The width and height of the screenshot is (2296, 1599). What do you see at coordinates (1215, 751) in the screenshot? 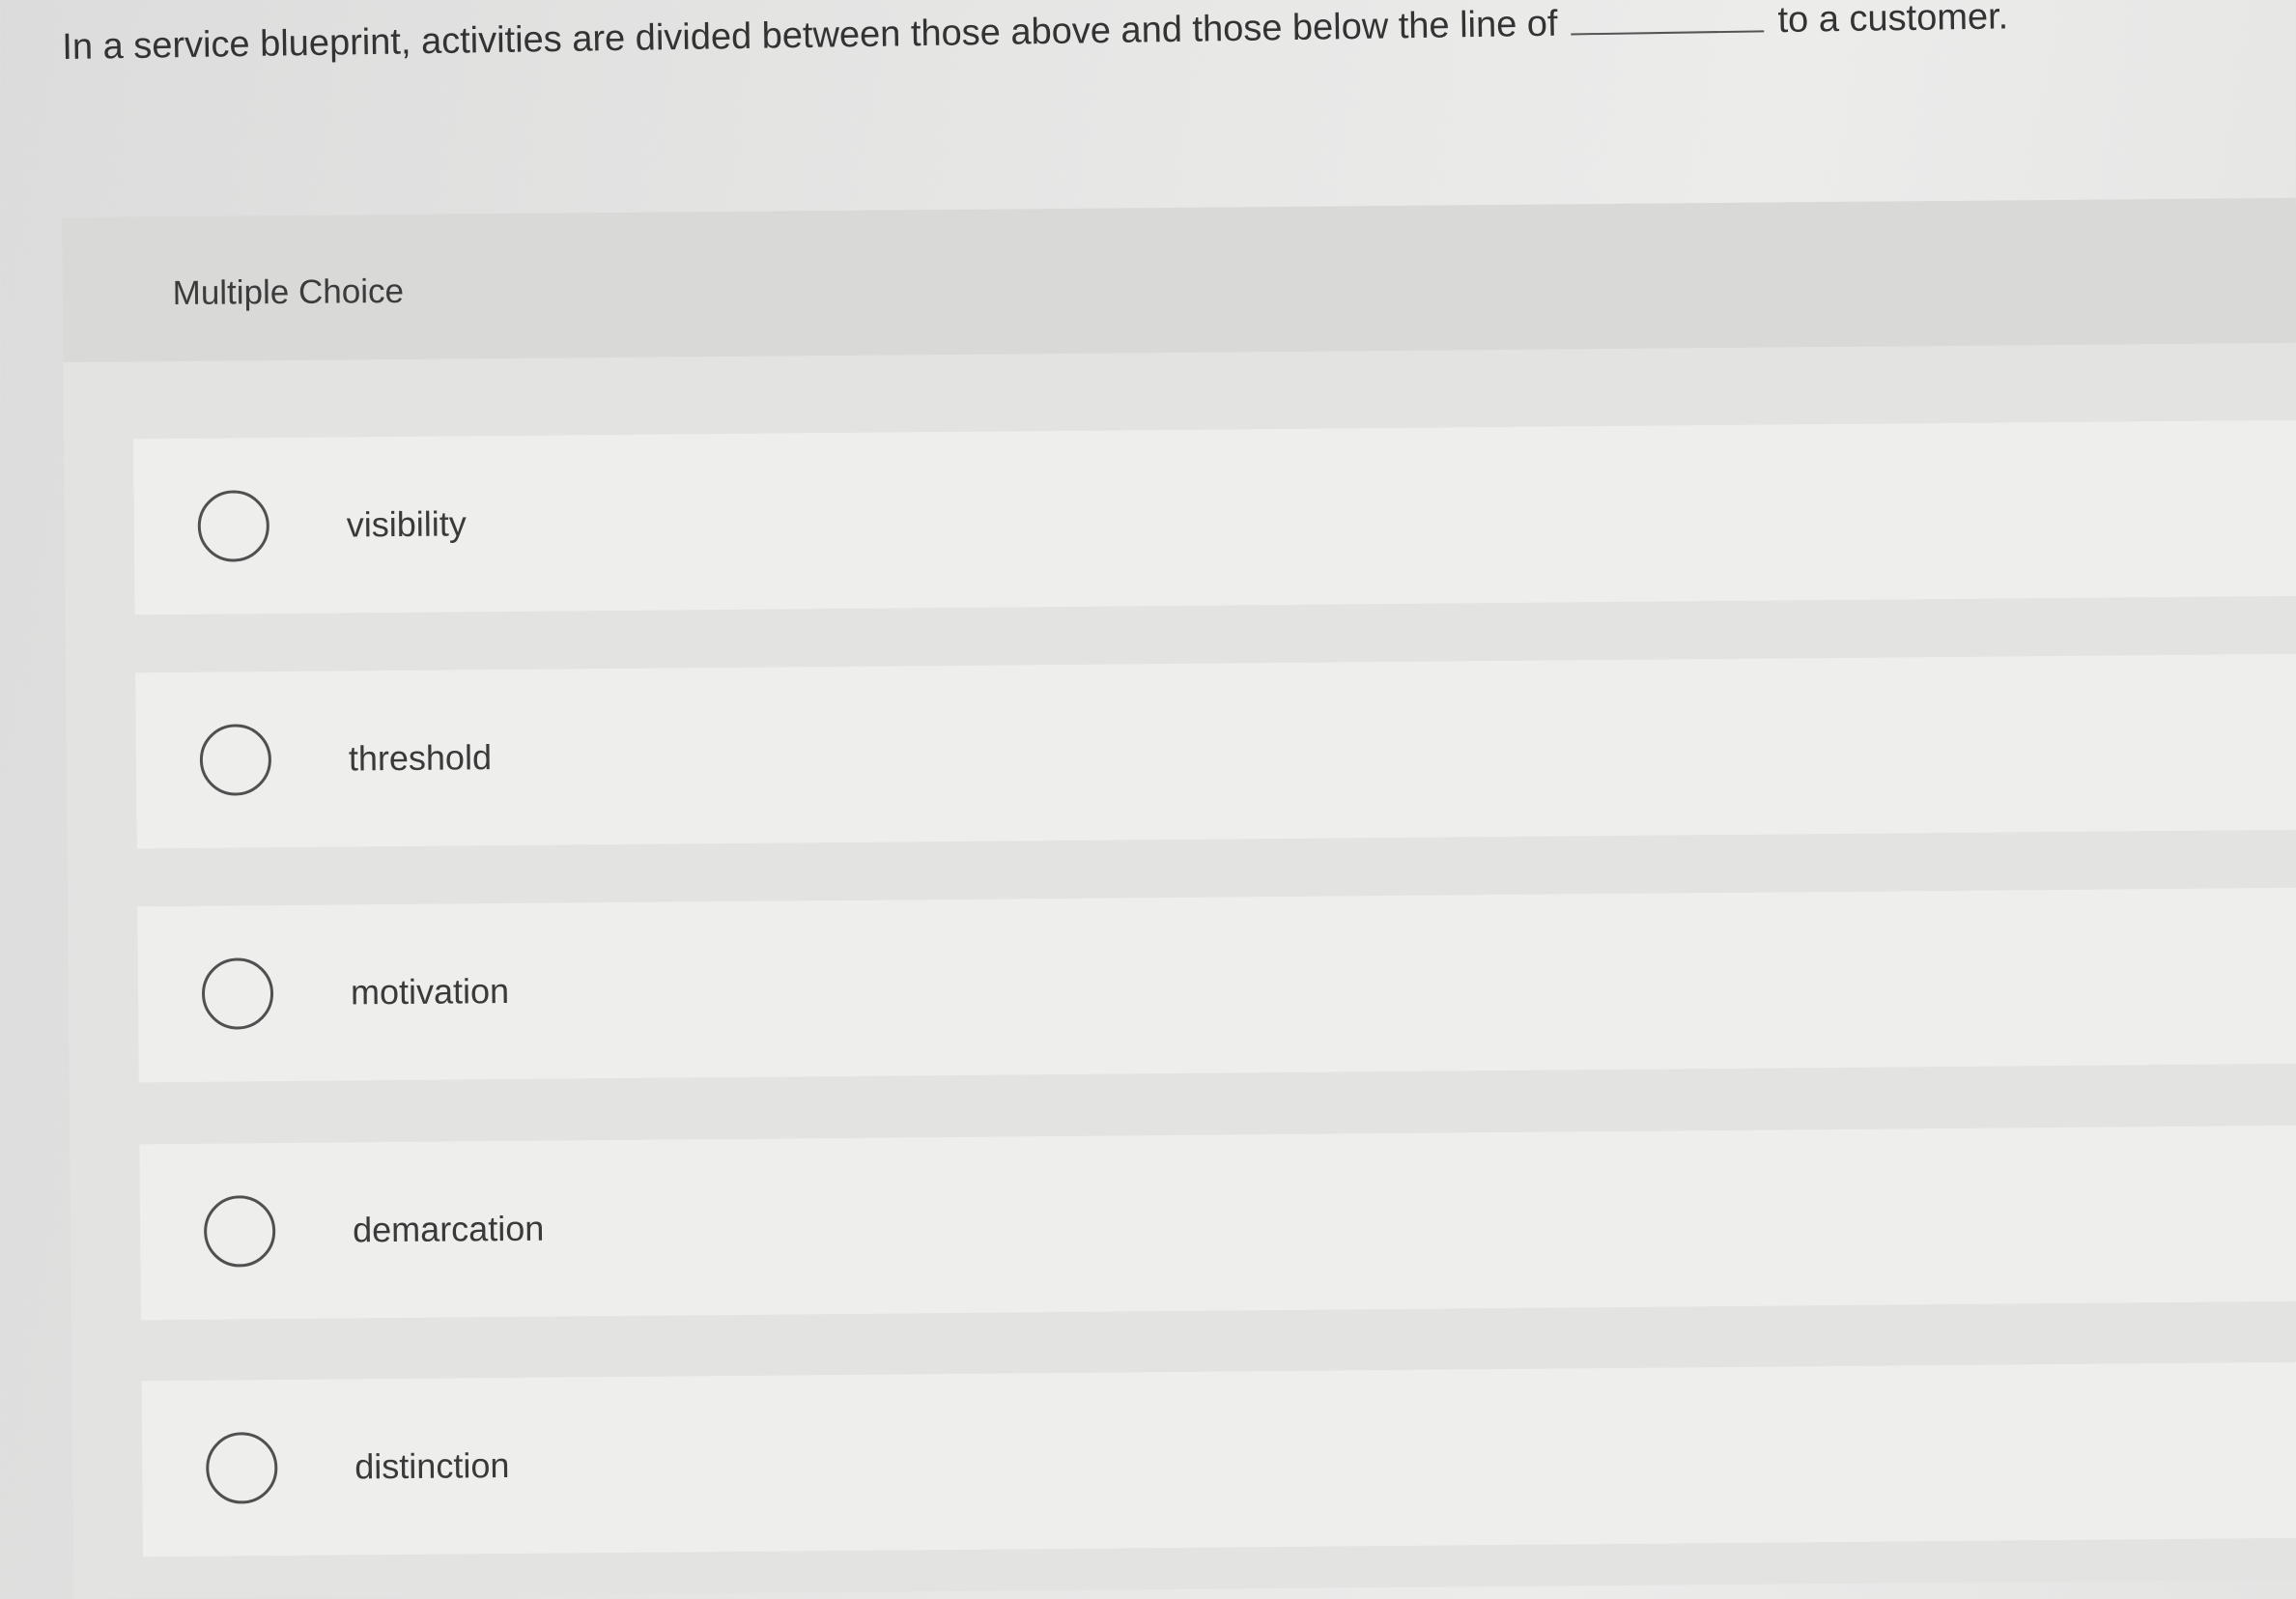
I see `option-threshold: threshold` at bounding box center [1215, 751].